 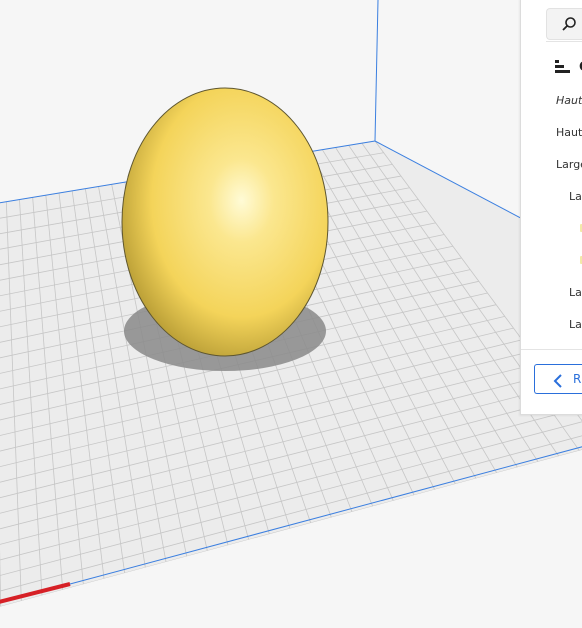 What do you see at coordinates (569, 164) in the screenshot?
I see `setting-row-label: Large` at bounding box center [569, 164].